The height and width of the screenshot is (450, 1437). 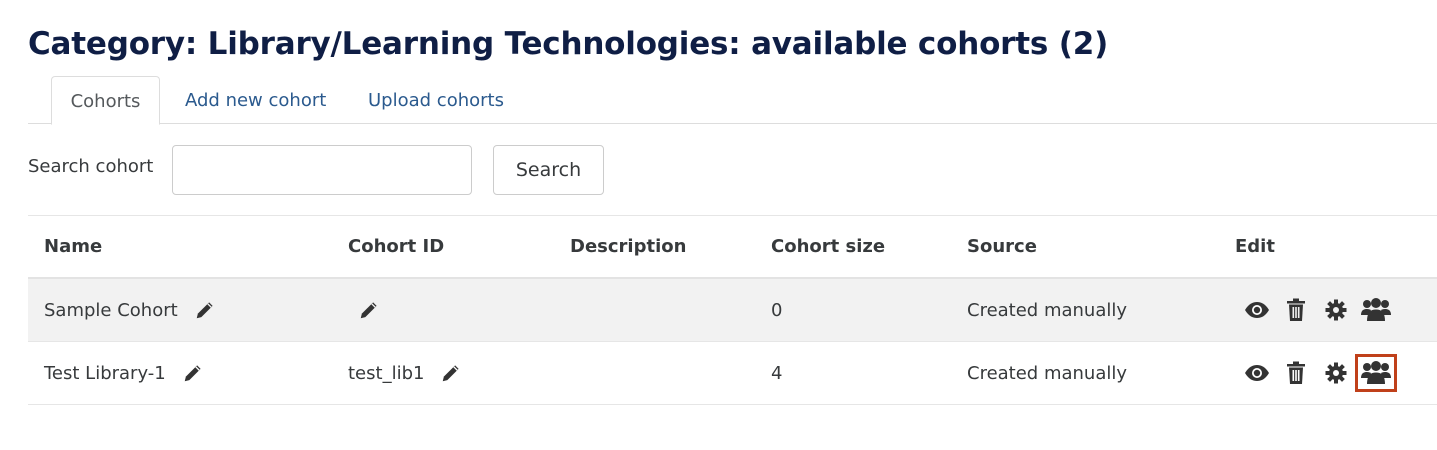 What do you see at coordinates (732, 100) in the screenshot?
I see `cohort-tabs: Cohorts Add new cohort Upload cohorts` at bounding box center [732, 100].